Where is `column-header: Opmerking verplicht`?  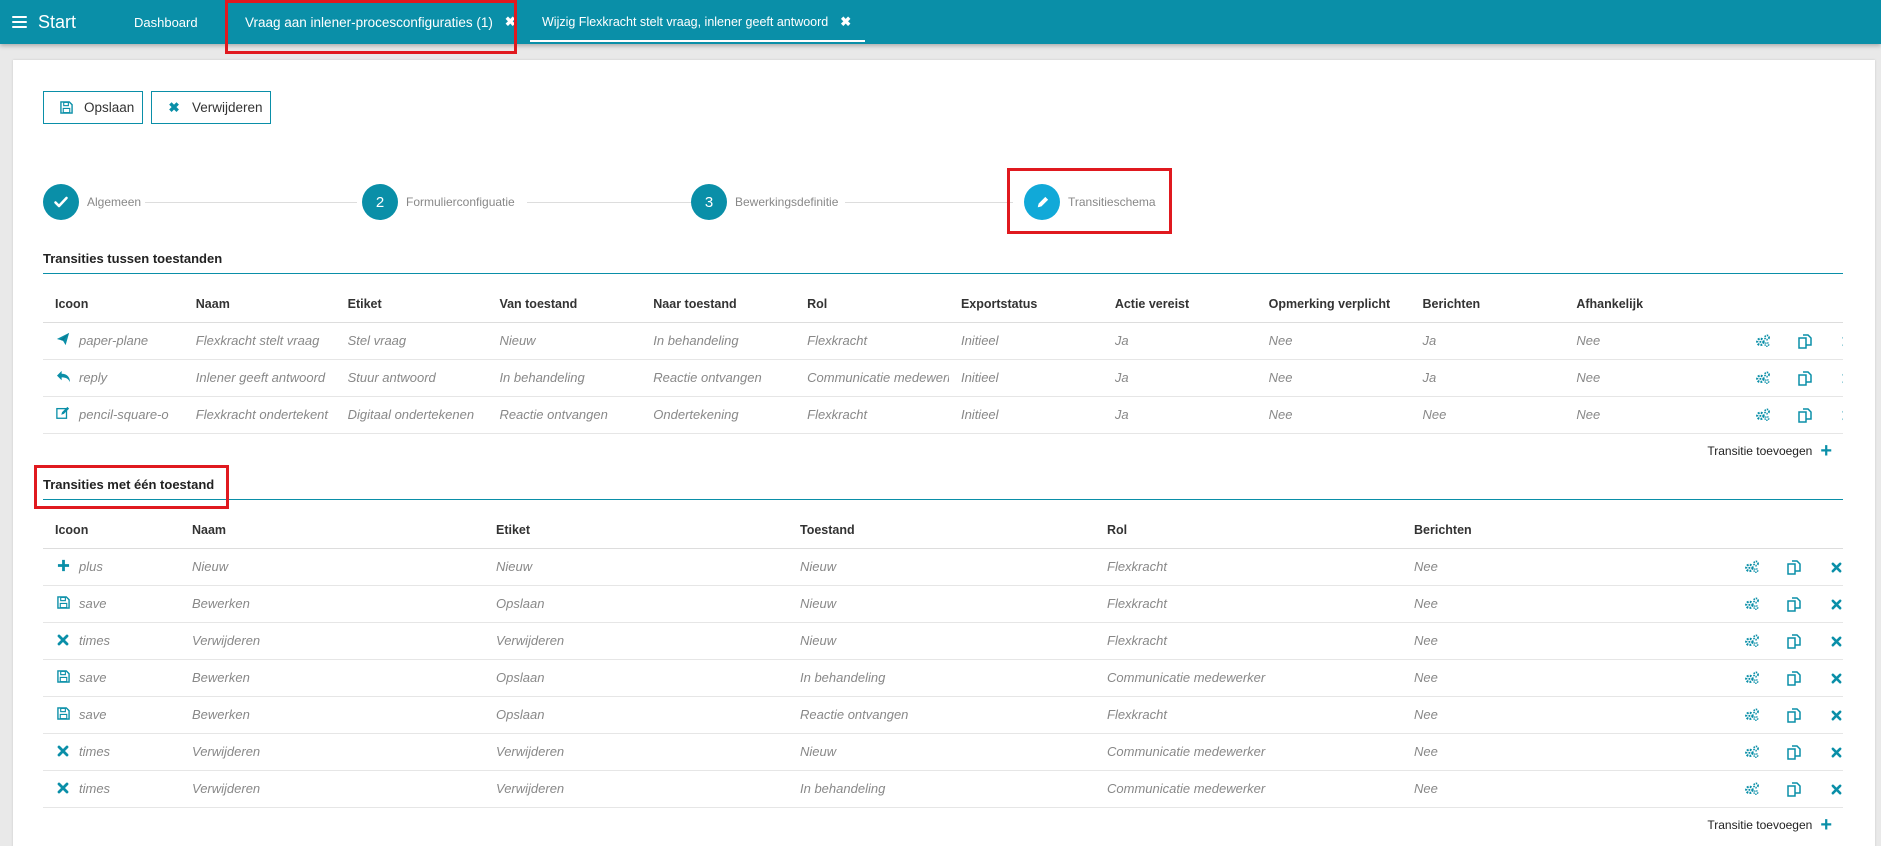 column-header: Opmerking verplicht is located at coordinates (1333, 304).